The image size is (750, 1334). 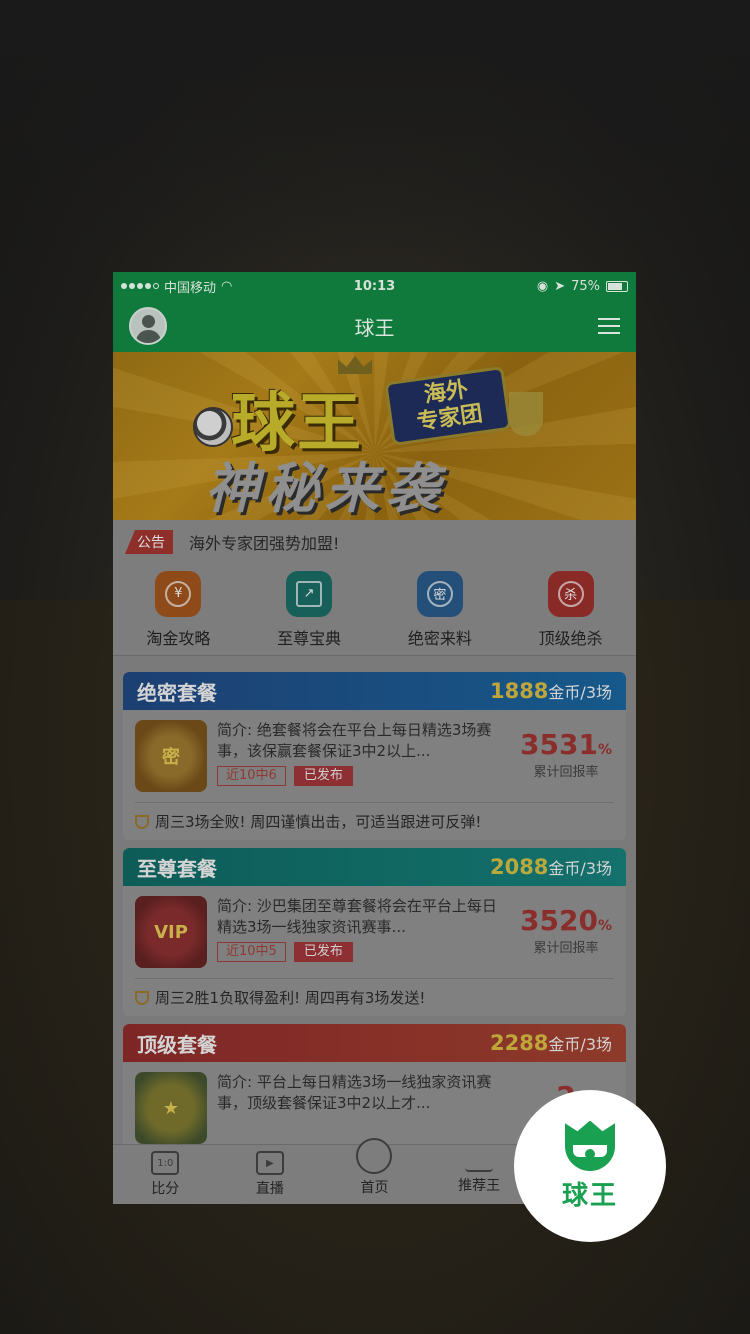 What do you see at coordinates (550, 691) in the screenshot?
I see `package-price: 1888金币/3场` at bounding box center [550, 691].